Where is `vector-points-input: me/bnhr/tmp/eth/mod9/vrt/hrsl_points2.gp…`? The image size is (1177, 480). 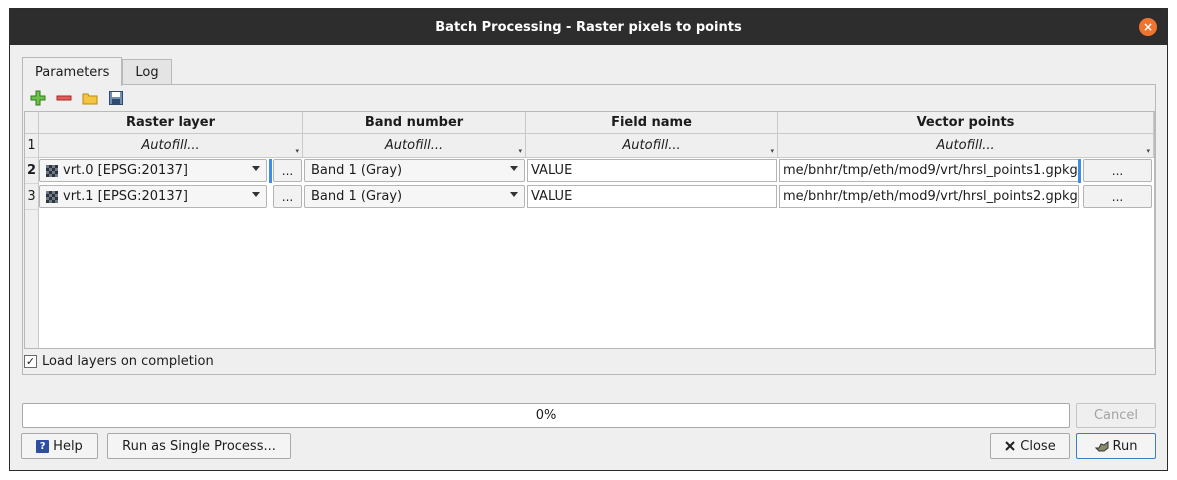 vector-points-input: me/bnhr/tmp/eth/mod9/vrt/hrsl_points2.gp… is located at coordinates (929, 196).